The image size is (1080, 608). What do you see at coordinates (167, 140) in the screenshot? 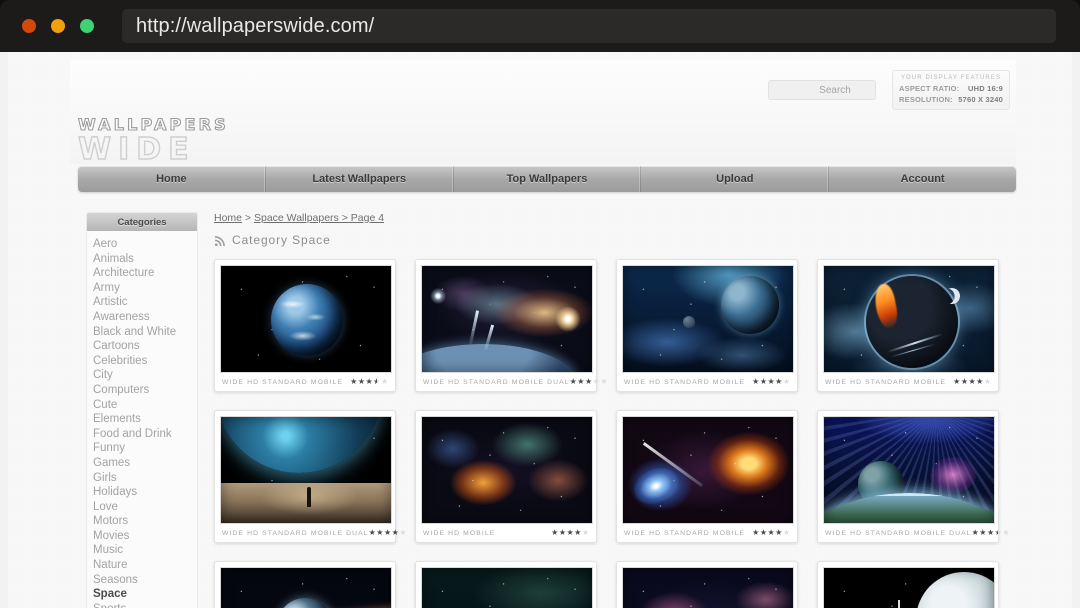
I see `site-logo: WALLPAPERS WIDE` at bounding box center [167, 140].